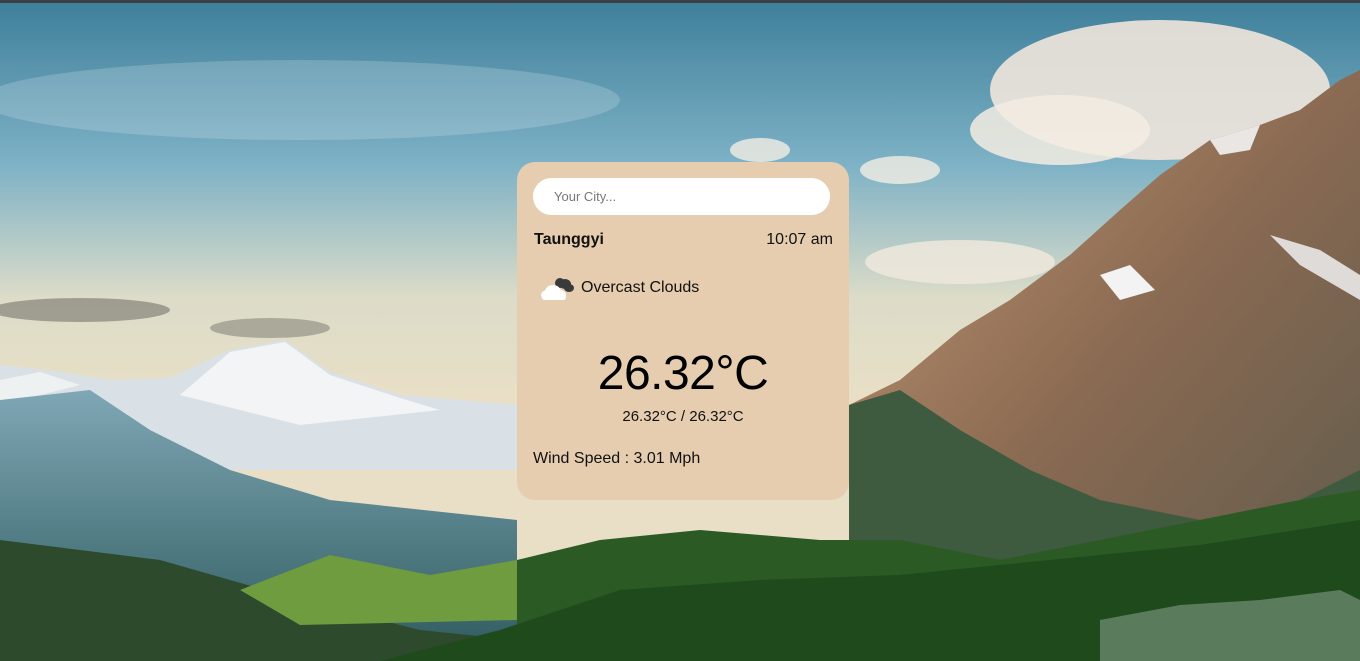  Describe the element at coordinates (557, 289) in the screenshot. I see `cloud-icon` at that location.